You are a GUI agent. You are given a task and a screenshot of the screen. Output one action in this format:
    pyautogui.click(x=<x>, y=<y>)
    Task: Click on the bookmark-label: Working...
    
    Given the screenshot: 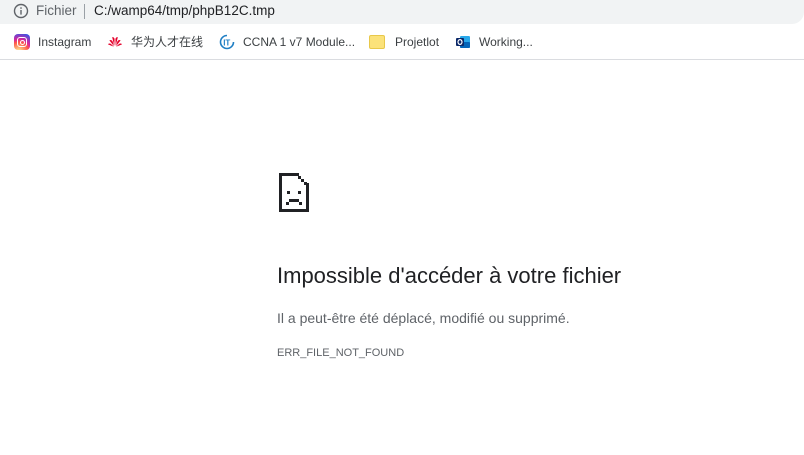 What is the action you would take?
    pyautogui.click(x=506, y=42)
    